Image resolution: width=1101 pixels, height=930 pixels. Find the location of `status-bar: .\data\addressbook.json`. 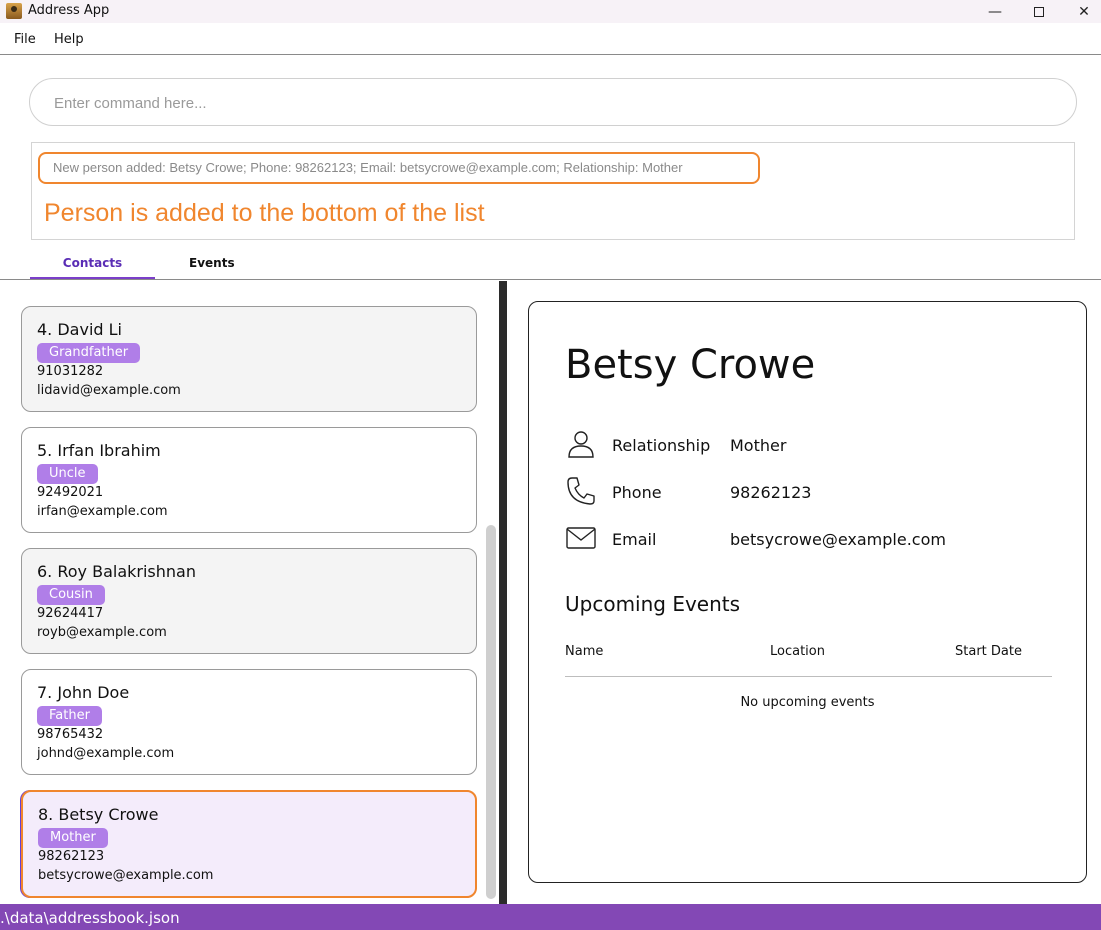

status-bar: .\data\addressbook.json is located at coordinates (550, 917).